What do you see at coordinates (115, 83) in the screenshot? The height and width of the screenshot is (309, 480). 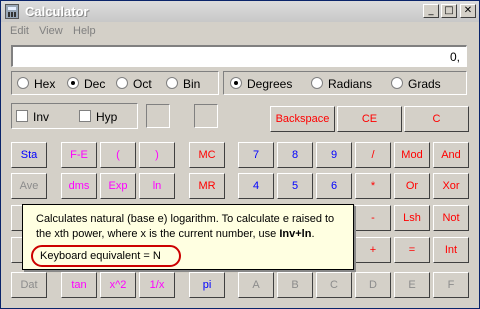 I see `number-system-group: Hex Dec Oct Bin` at bounding box center [115, 83].